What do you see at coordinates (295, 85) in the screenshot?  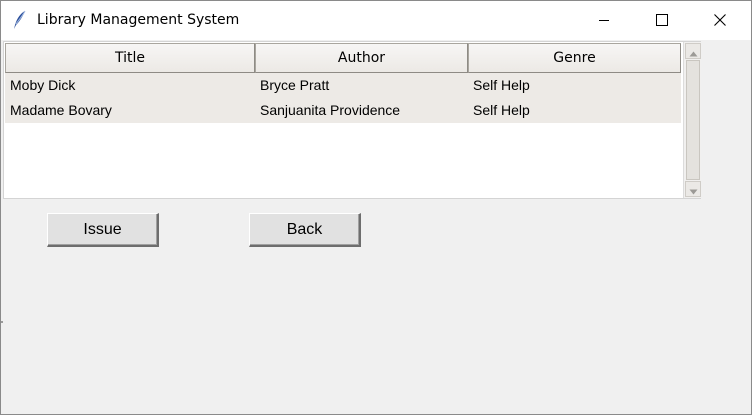 I see `cell-author: Bryce Pratt` at bounding box center [295, 85].